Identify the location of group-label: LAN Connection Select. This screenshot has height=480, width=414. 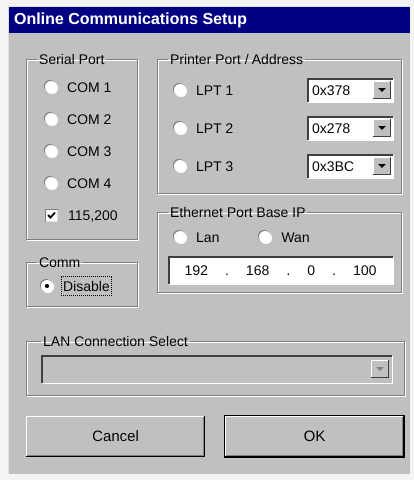
(115, 341).